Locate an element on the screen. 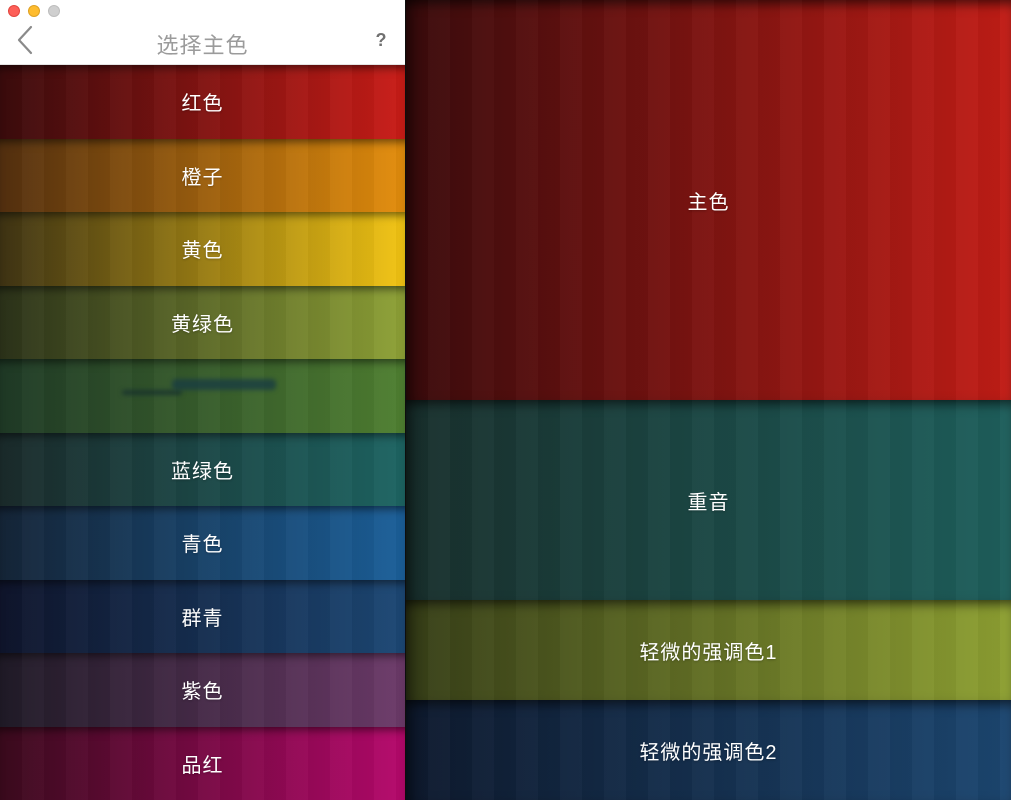 Image resolution: width=1011 pixels, height=800 pixels. window-minimize-button is located at coordinates (34, 11).